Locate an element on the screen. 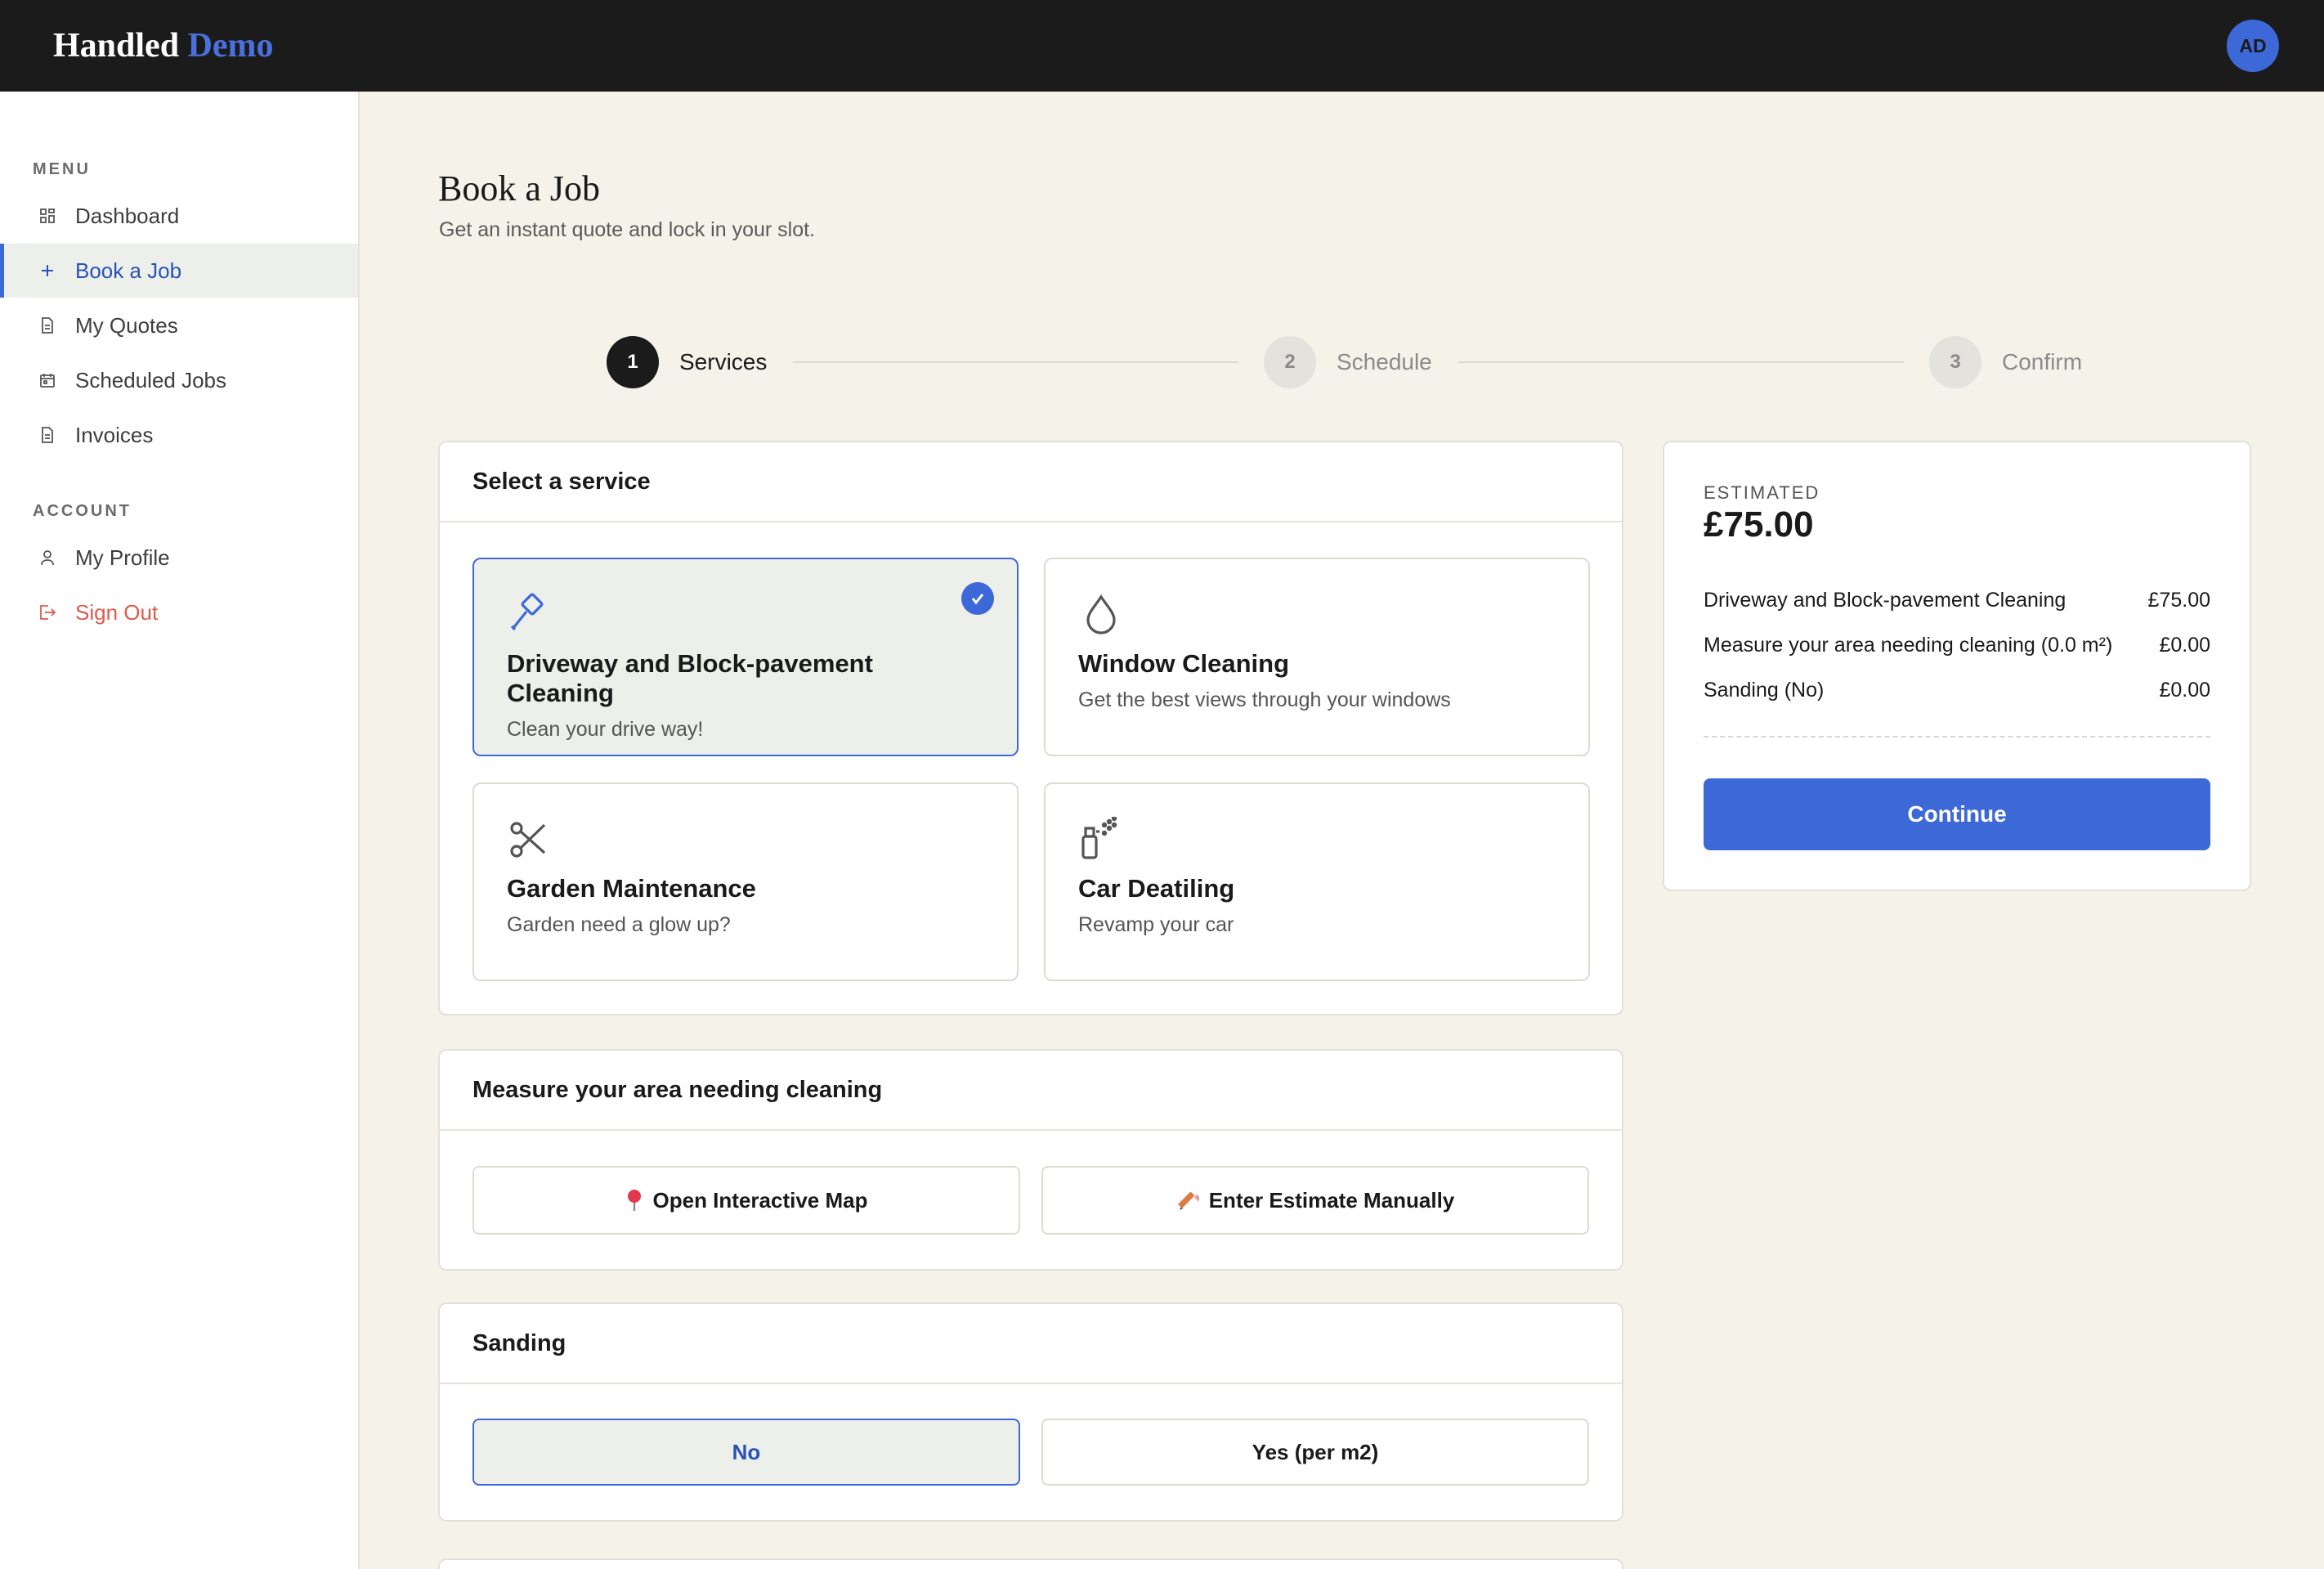 The width and height of the screenshot is (2324, 1569). sign-out-icon is located at coordinates (47, 612).